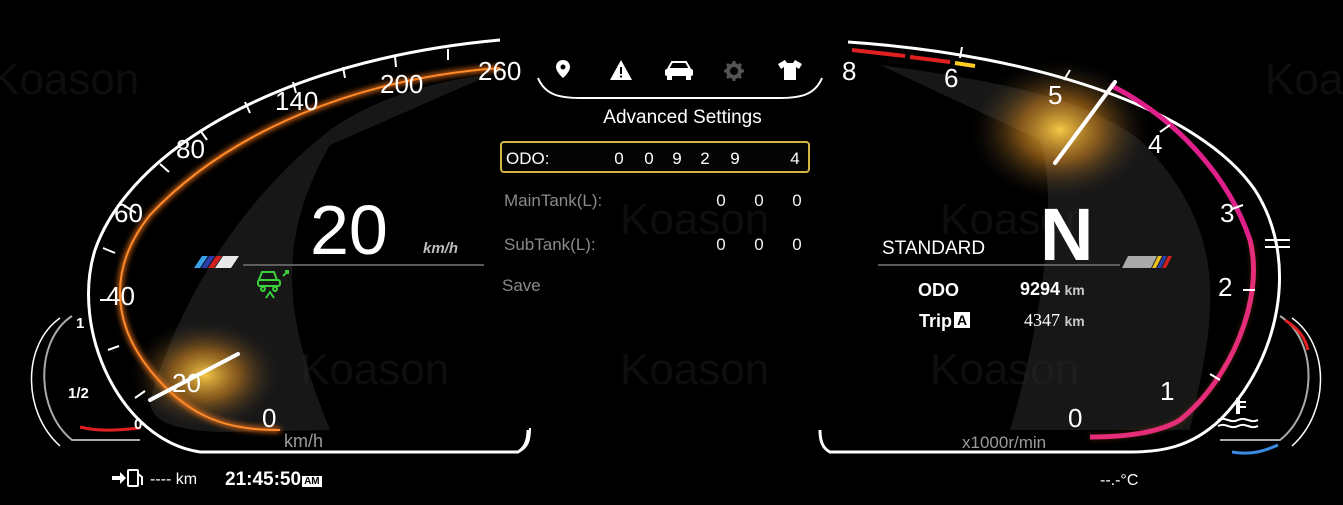  I want to click on speed-unit: km/h, so click(441, 248).